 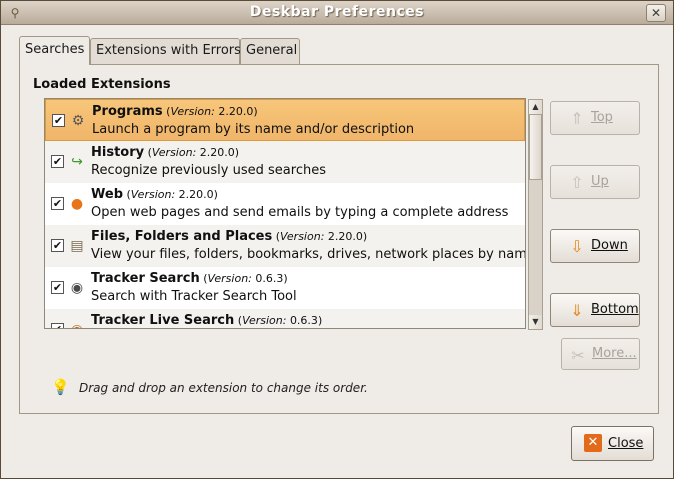 What do you see at coordinates (77, 246) in the screenshot?
I see `files-icon: ▤` at bounding box center [77, 246].